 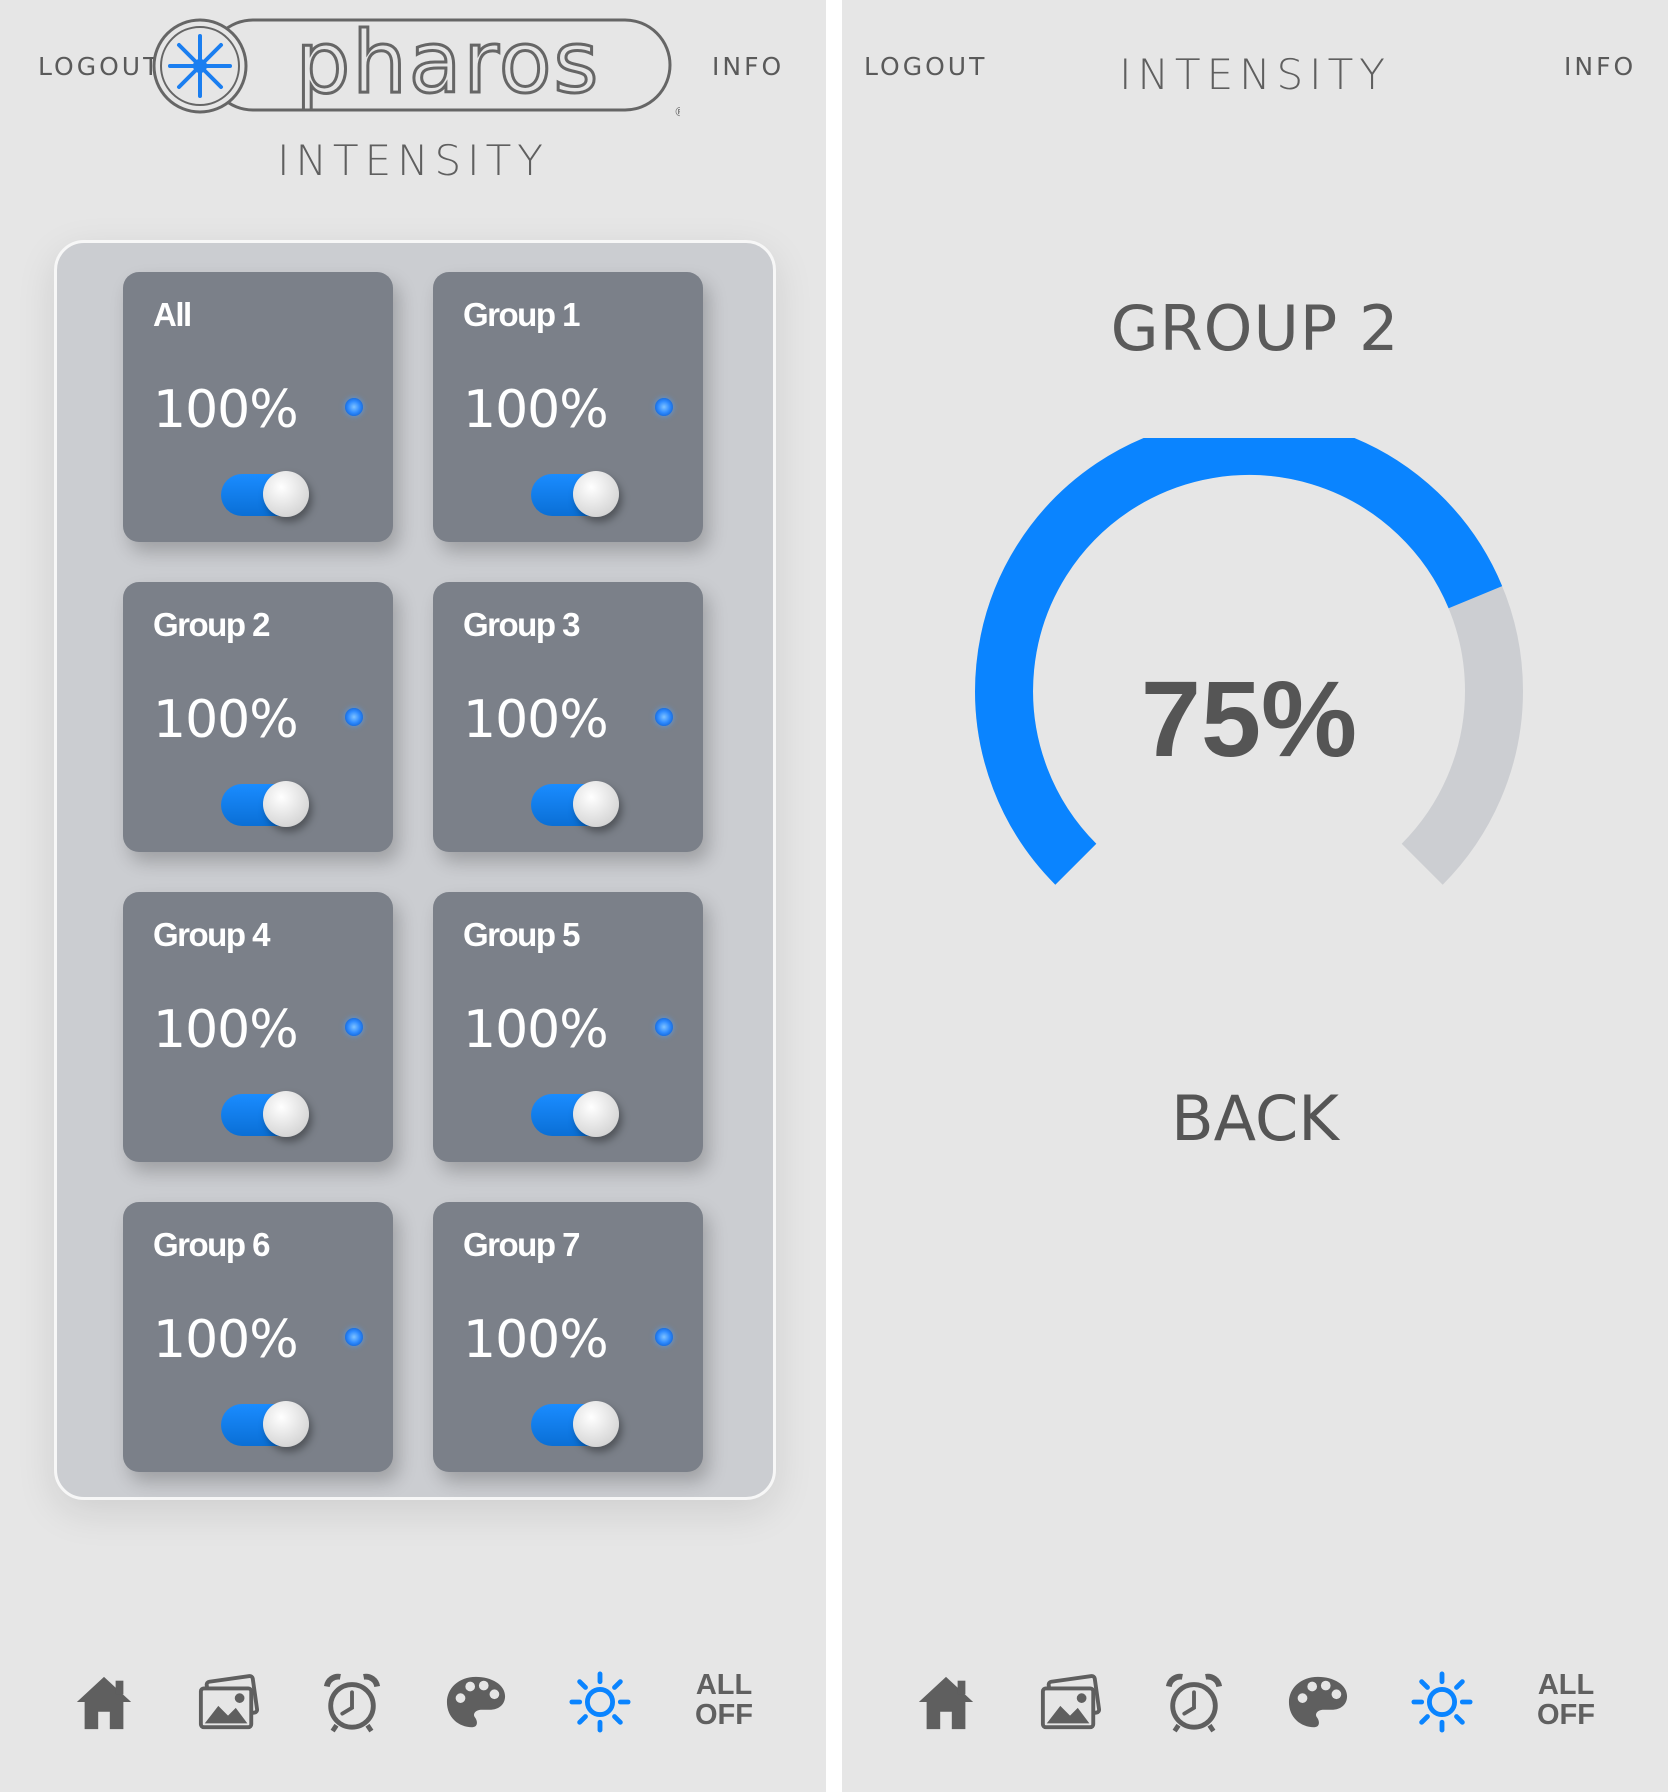 I want to click on group-name: Group 2, so click(x=212, y=624).